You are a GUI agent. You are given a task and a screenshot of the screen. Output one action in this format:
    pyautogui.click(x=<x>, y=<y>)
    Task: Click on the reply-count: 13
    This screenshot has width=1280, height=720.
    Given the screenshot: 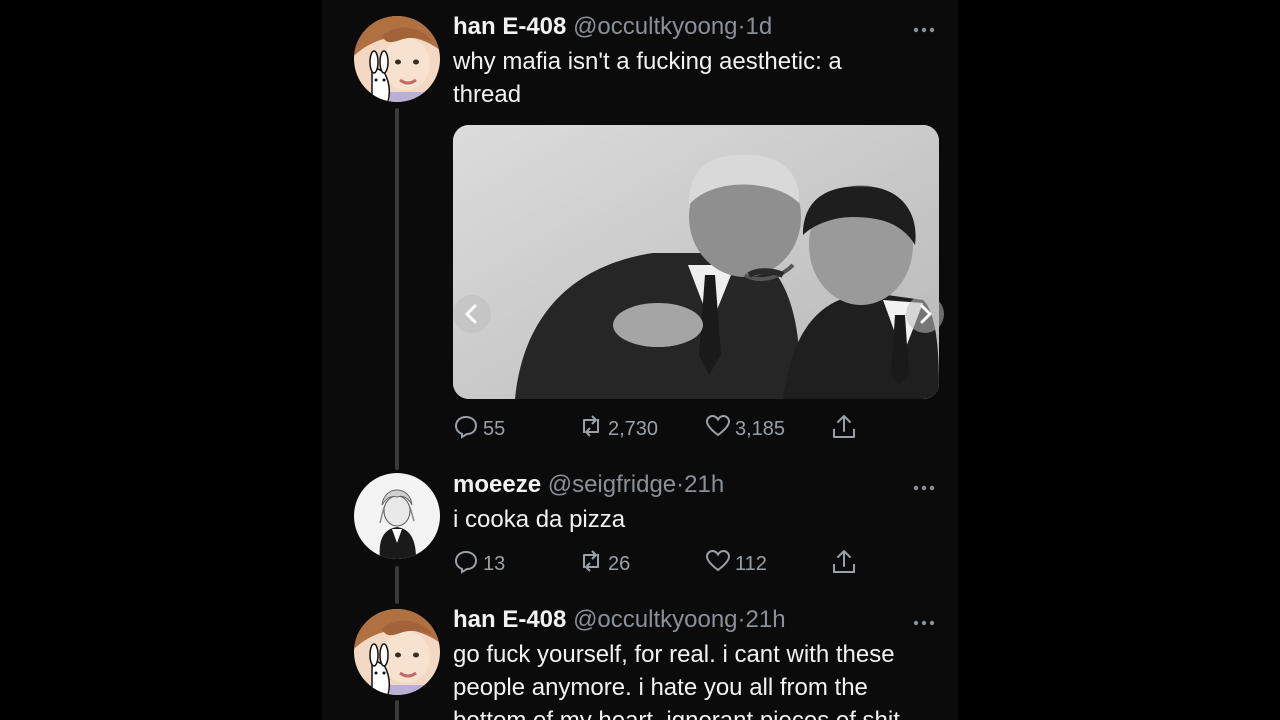 What is the action you would take?
    pyautogui.click(x=494, y=563)
    